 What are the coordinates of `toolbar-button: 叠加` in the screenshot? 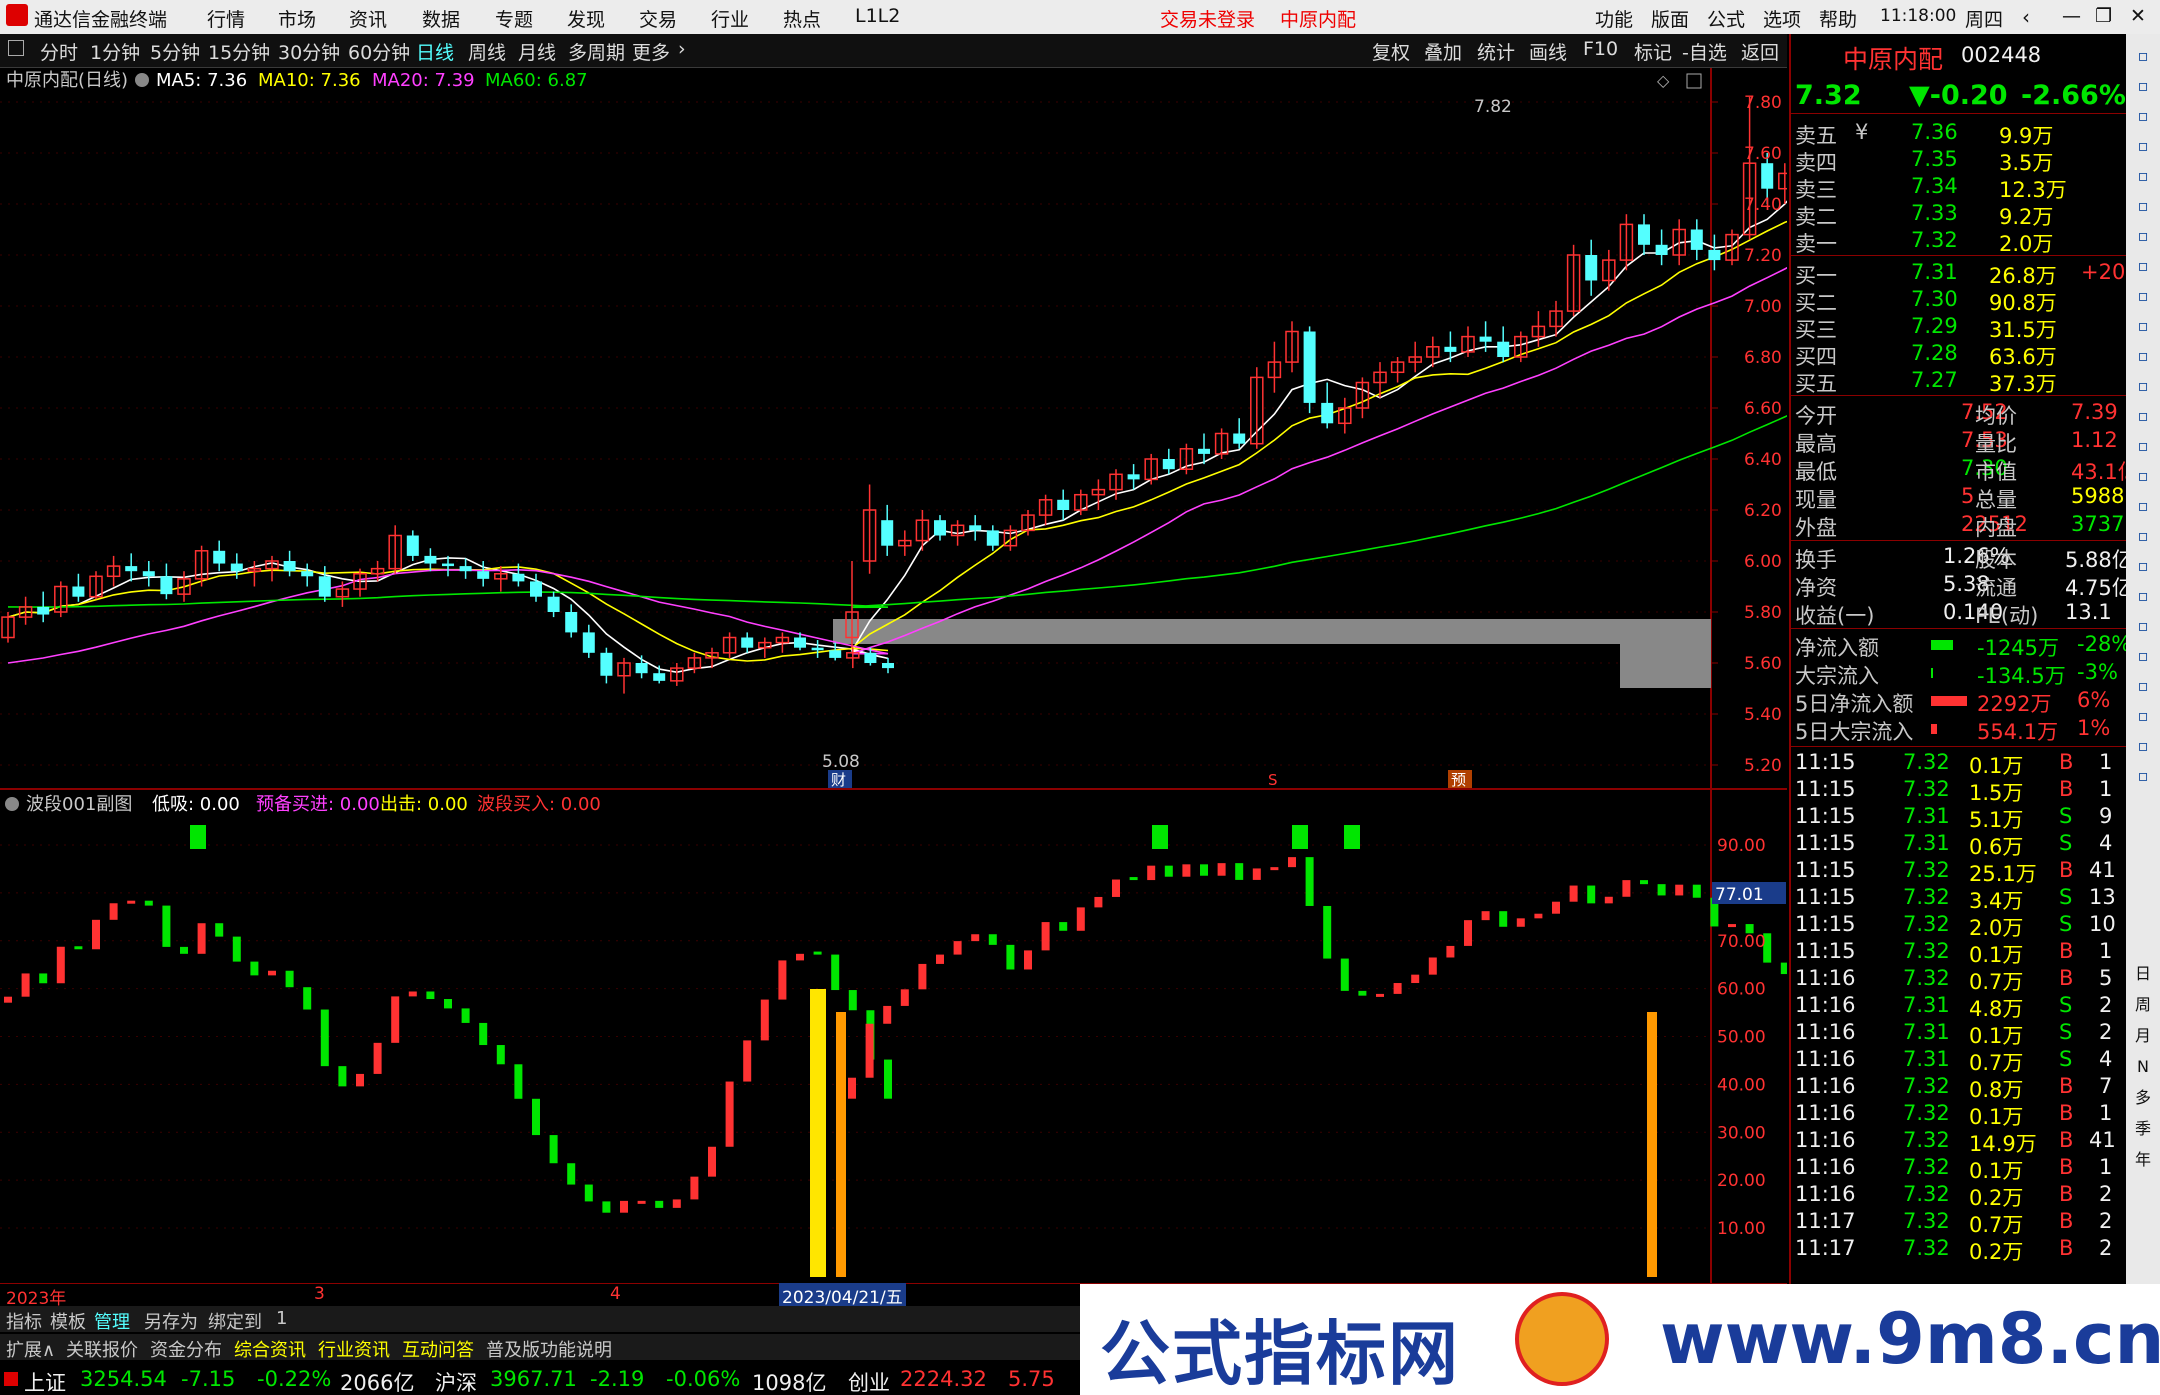 It's located at (1443, 51).